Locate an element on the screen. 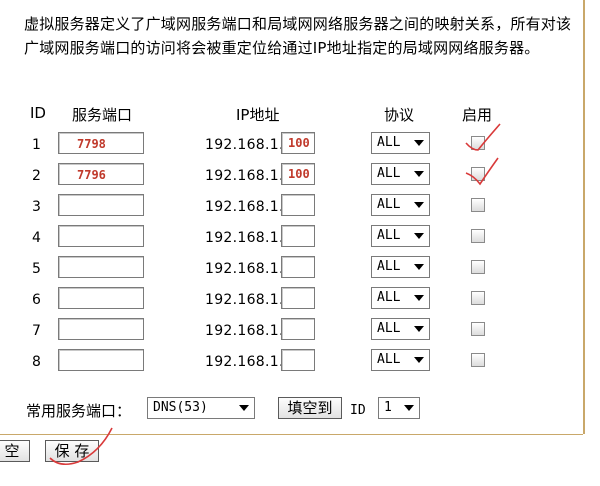 The height and width of the screenshot is (486, 600). fill-to-button: 填空到 is located at coordinates (310, 408).